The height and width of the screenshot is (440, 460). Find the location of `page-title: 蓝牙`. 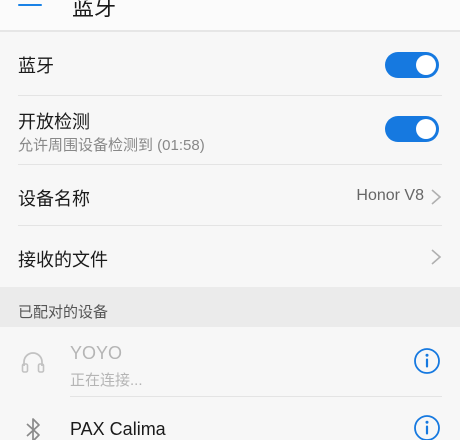

page-title: 蓝牙 is located at coordinates (94, 10).